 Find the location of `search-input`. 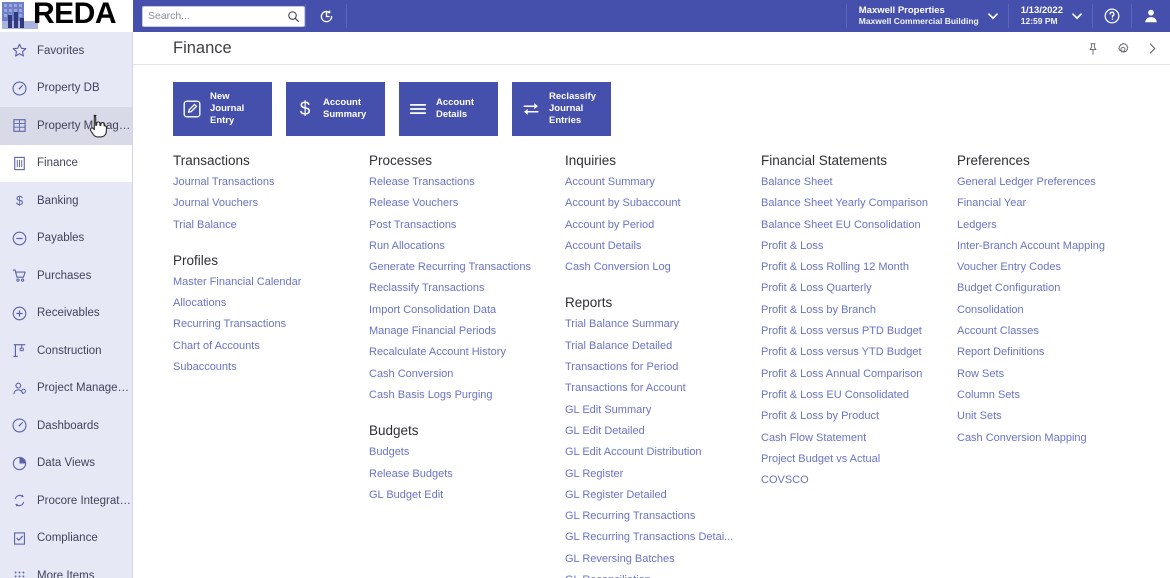

search-input is located at coordinates (217, 16).